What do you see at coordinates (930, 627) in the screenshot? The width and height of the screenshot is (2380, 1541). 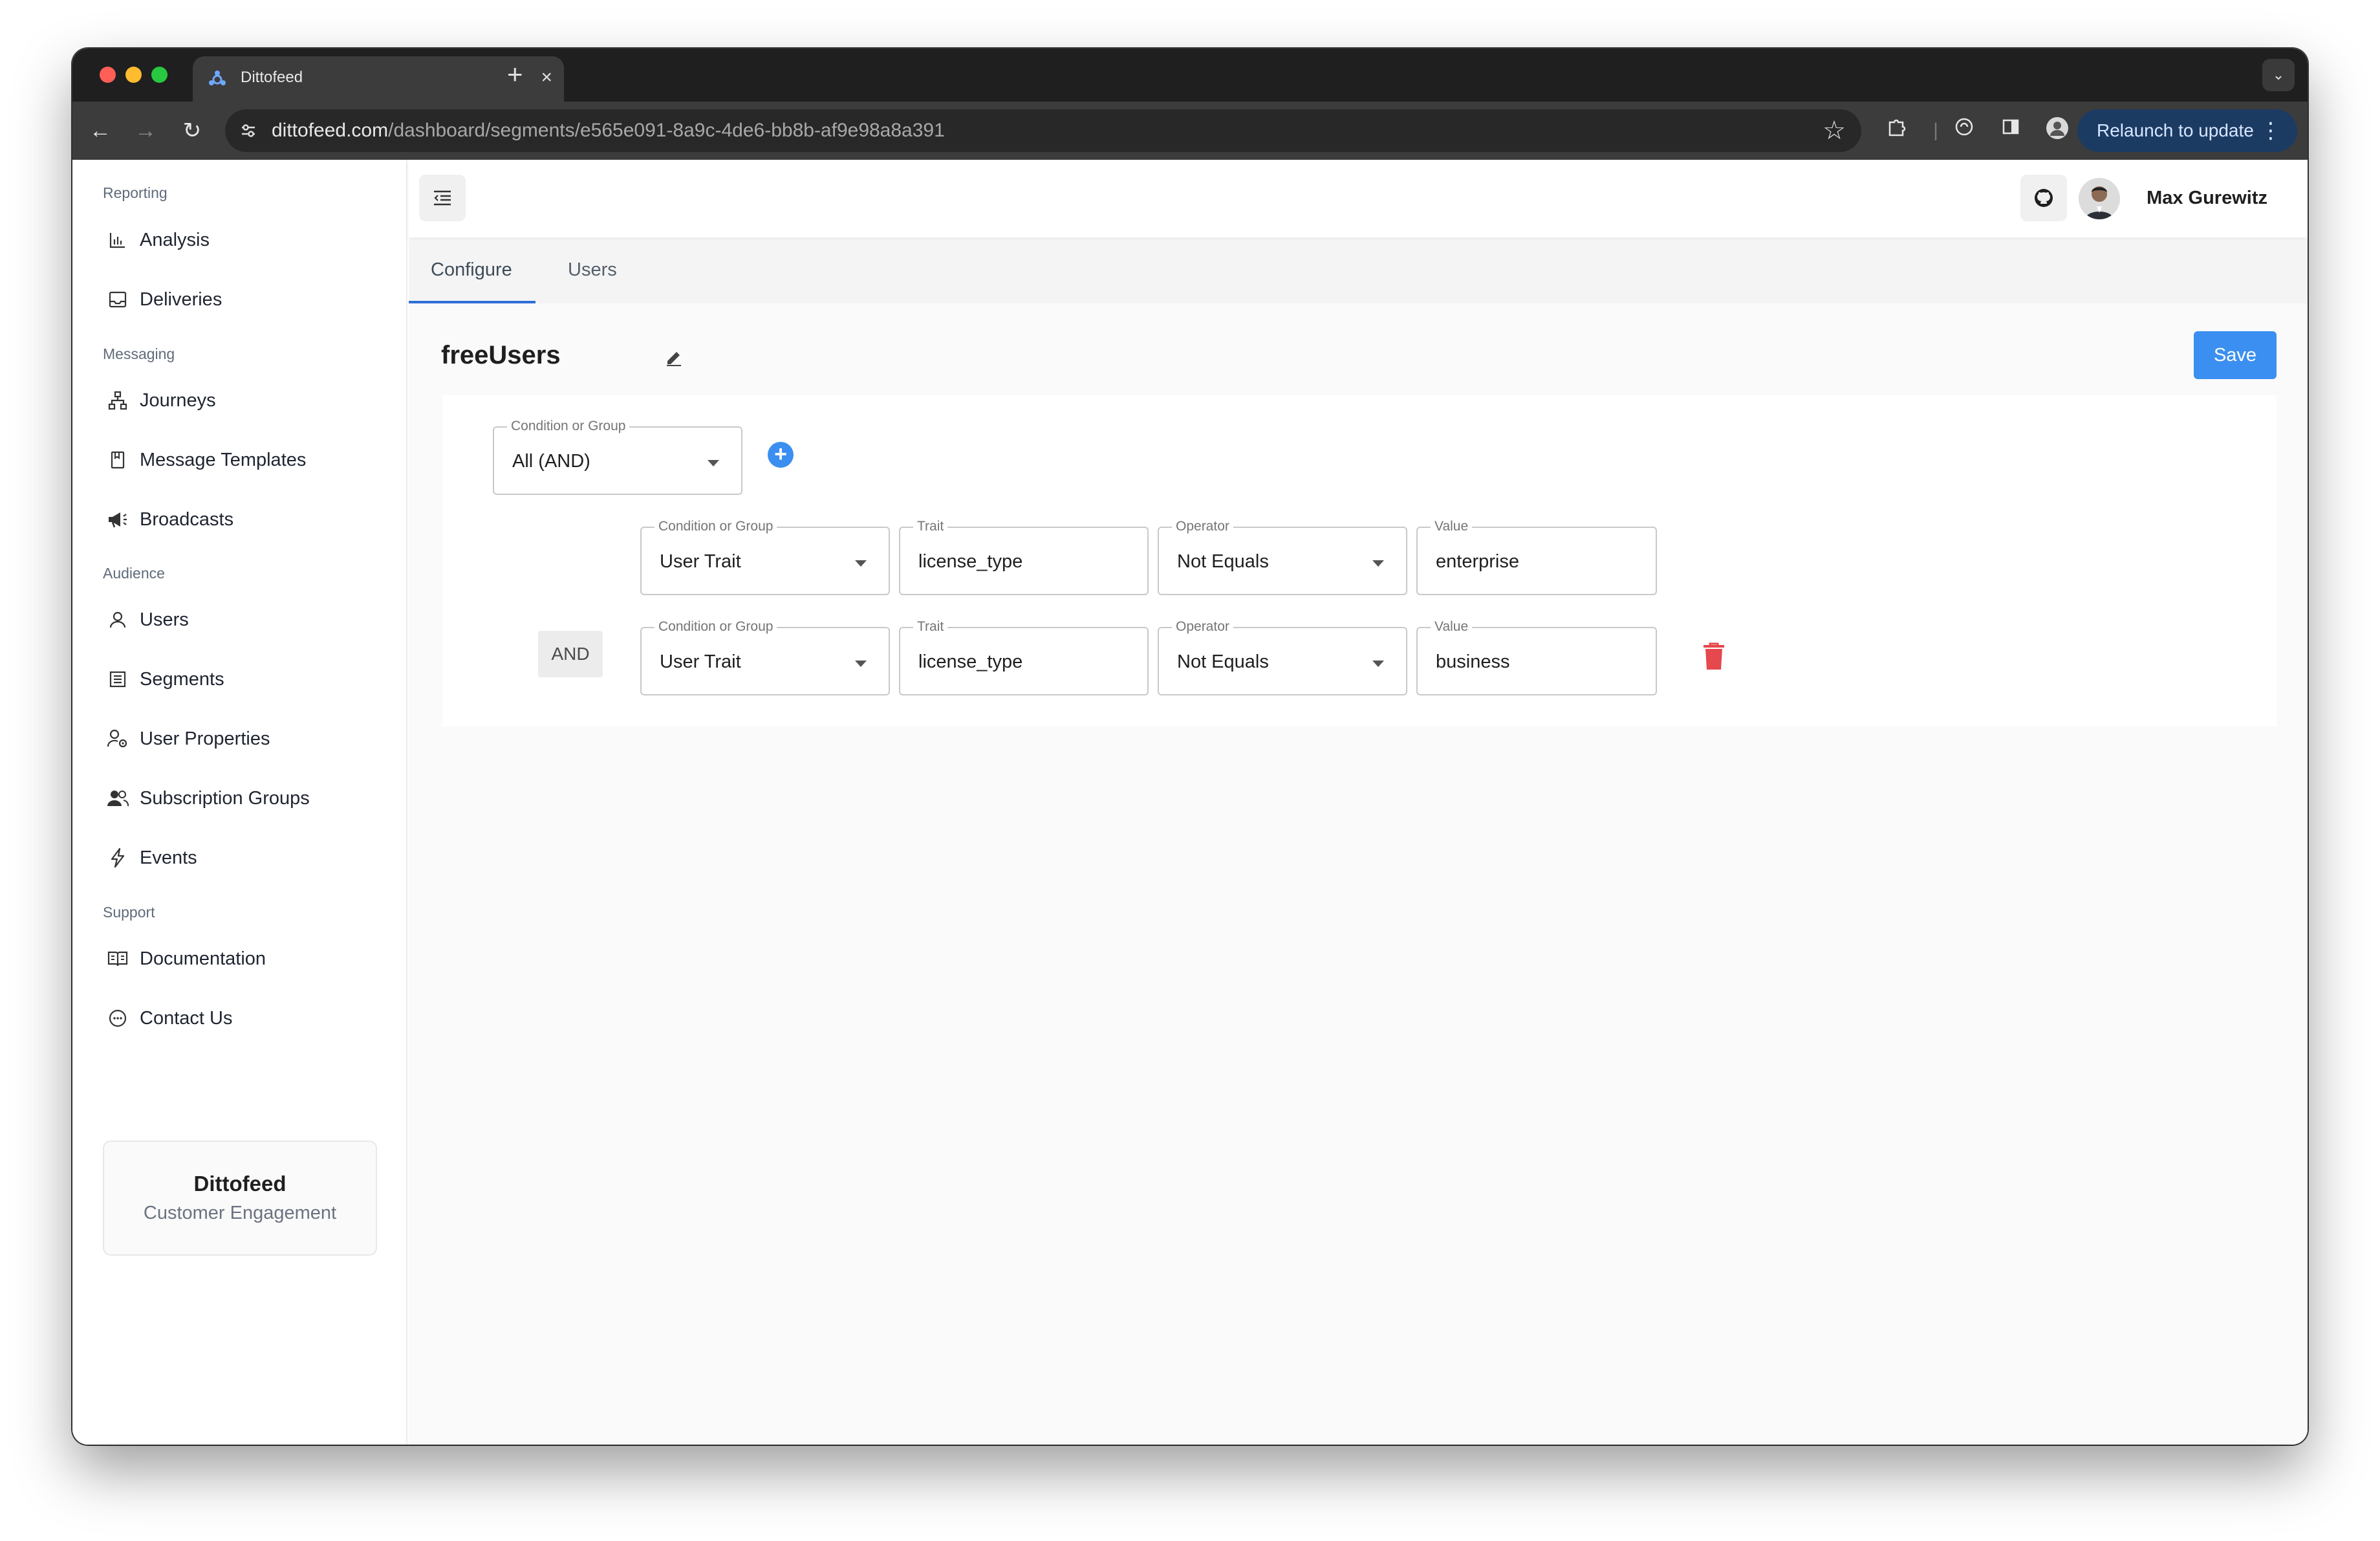 I see `trait-label: Trait` at bounding box center [930, 627].